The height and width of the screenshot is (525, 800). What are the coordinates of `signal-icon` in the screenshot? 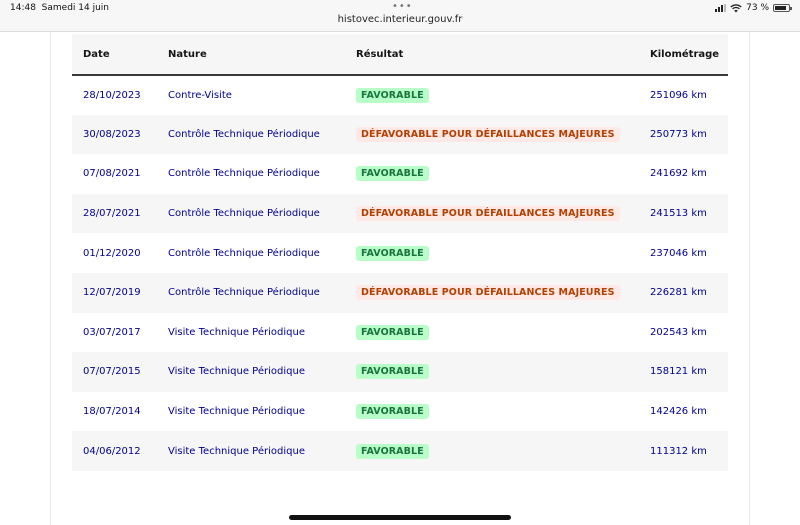 It's located at (721, 8).